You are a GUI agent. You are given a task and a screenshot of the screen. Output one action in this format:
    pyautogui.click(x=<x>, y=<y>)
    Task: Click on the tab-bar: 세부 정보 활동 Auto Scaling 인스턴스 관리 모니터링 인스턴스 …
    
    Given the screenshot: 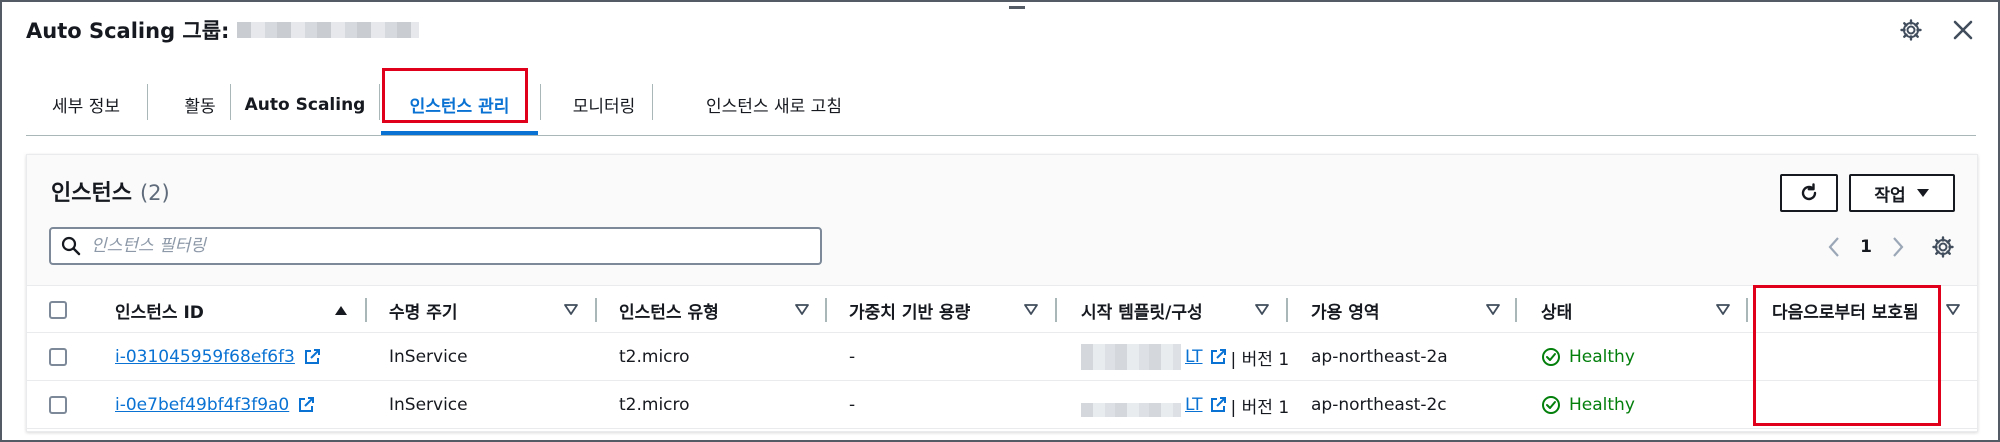 What is the action you would take?
    pyautogui.click(x=1001, y=105)
    